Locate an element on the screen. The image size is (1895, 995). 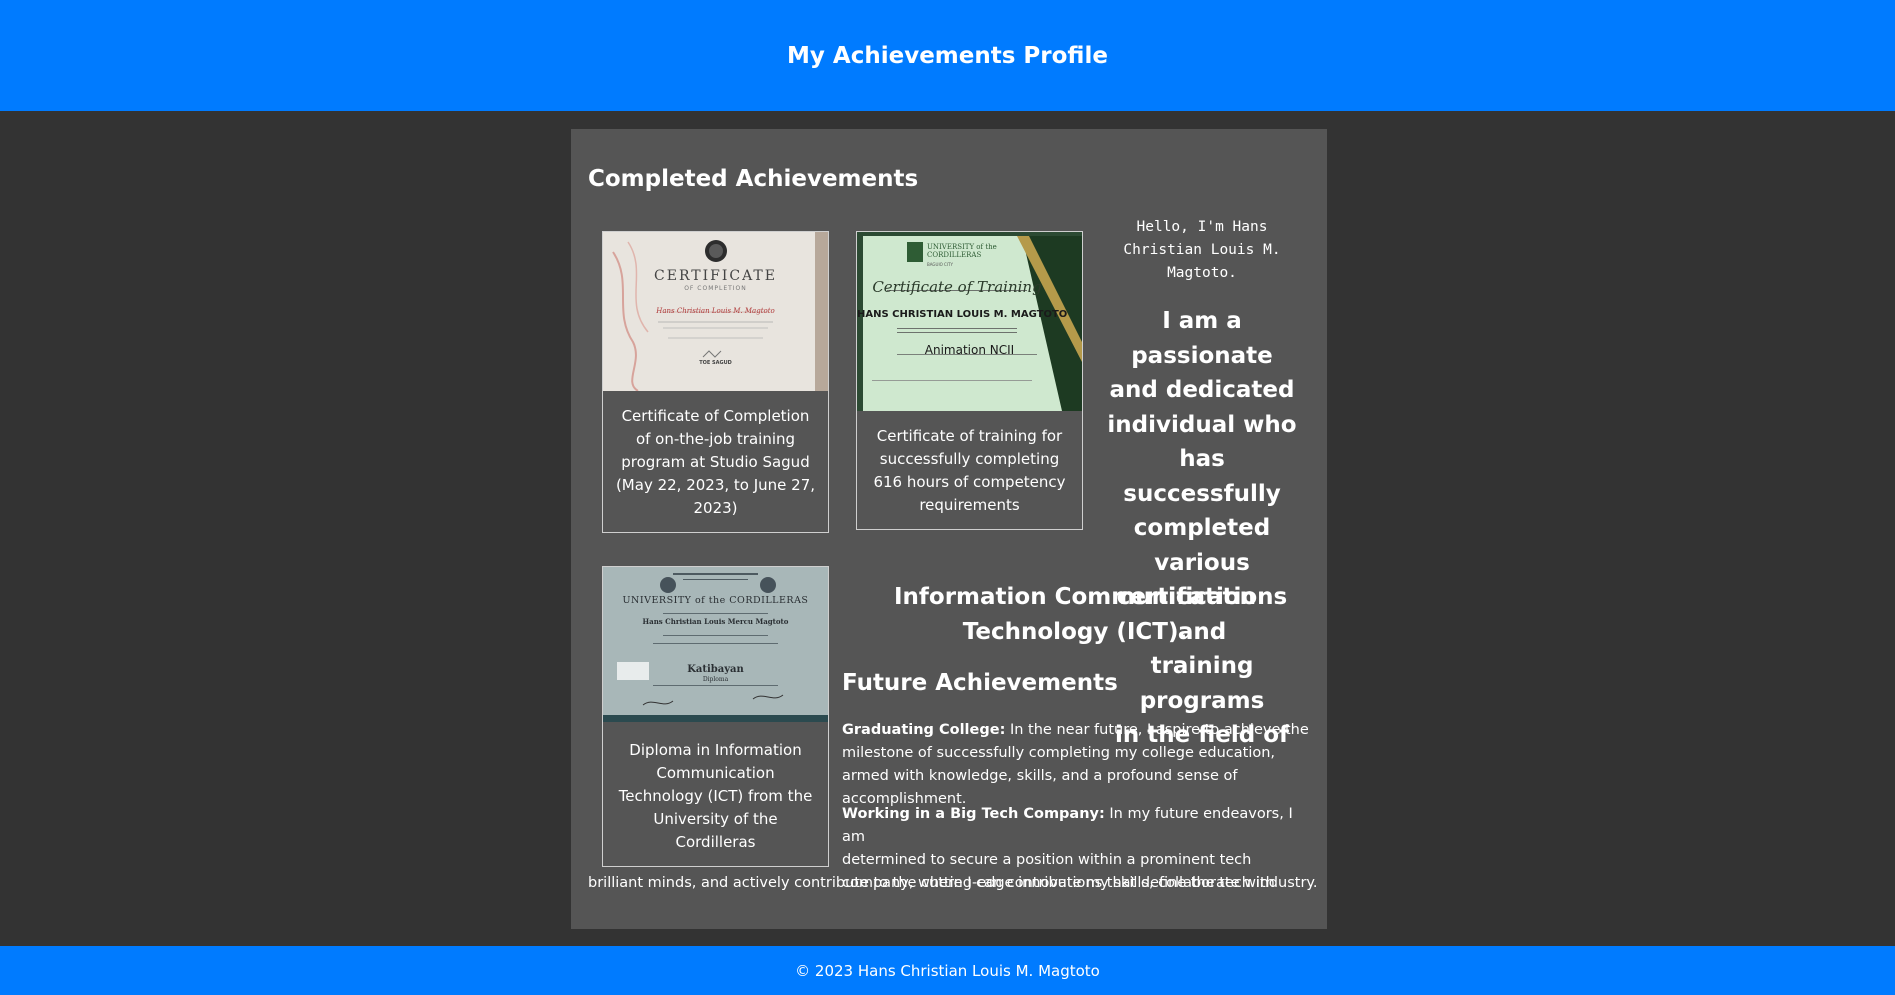
statement-line: completed various is located at coordinates (1202, 545).